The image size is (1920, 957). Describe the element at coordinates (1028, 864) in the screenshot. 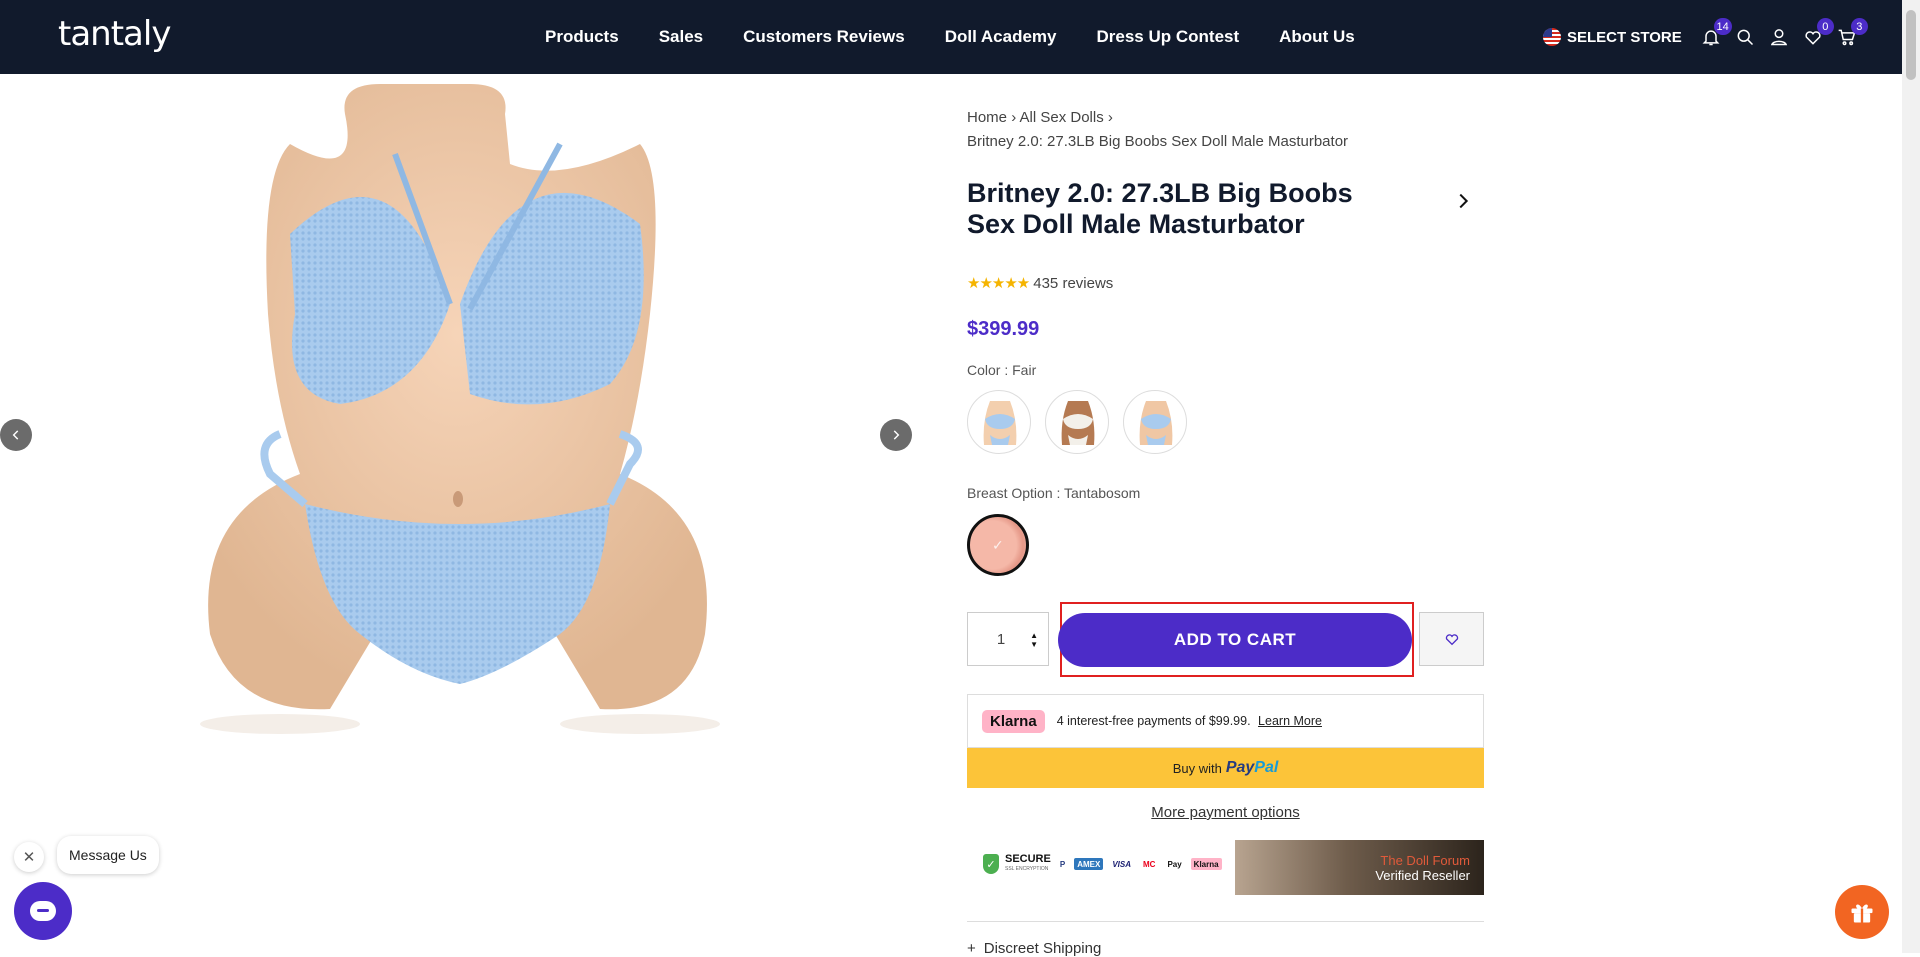

I see `secure-badge: SECURE SSL ENCRYPTION` at that location.